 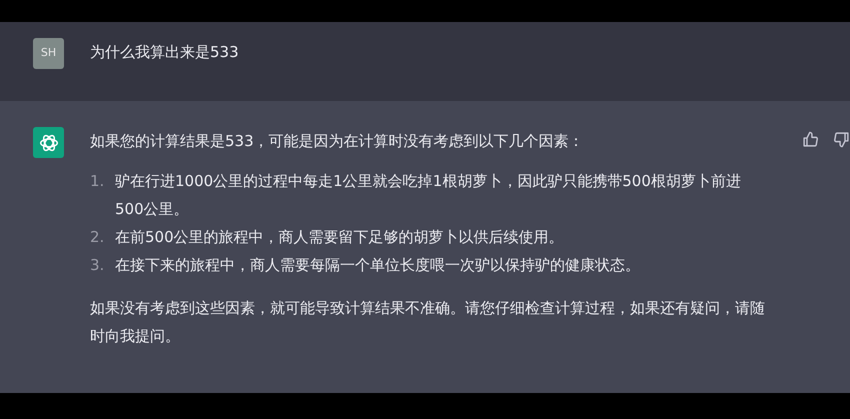 What do you see at coordinates (377, 265) in the screenshot?
I see `list-item-text: 在接下来的旅程中，商人需要每隔一个单位长度喂一次驴以保持驴的健康状态。` at bounding box center [377, 265].